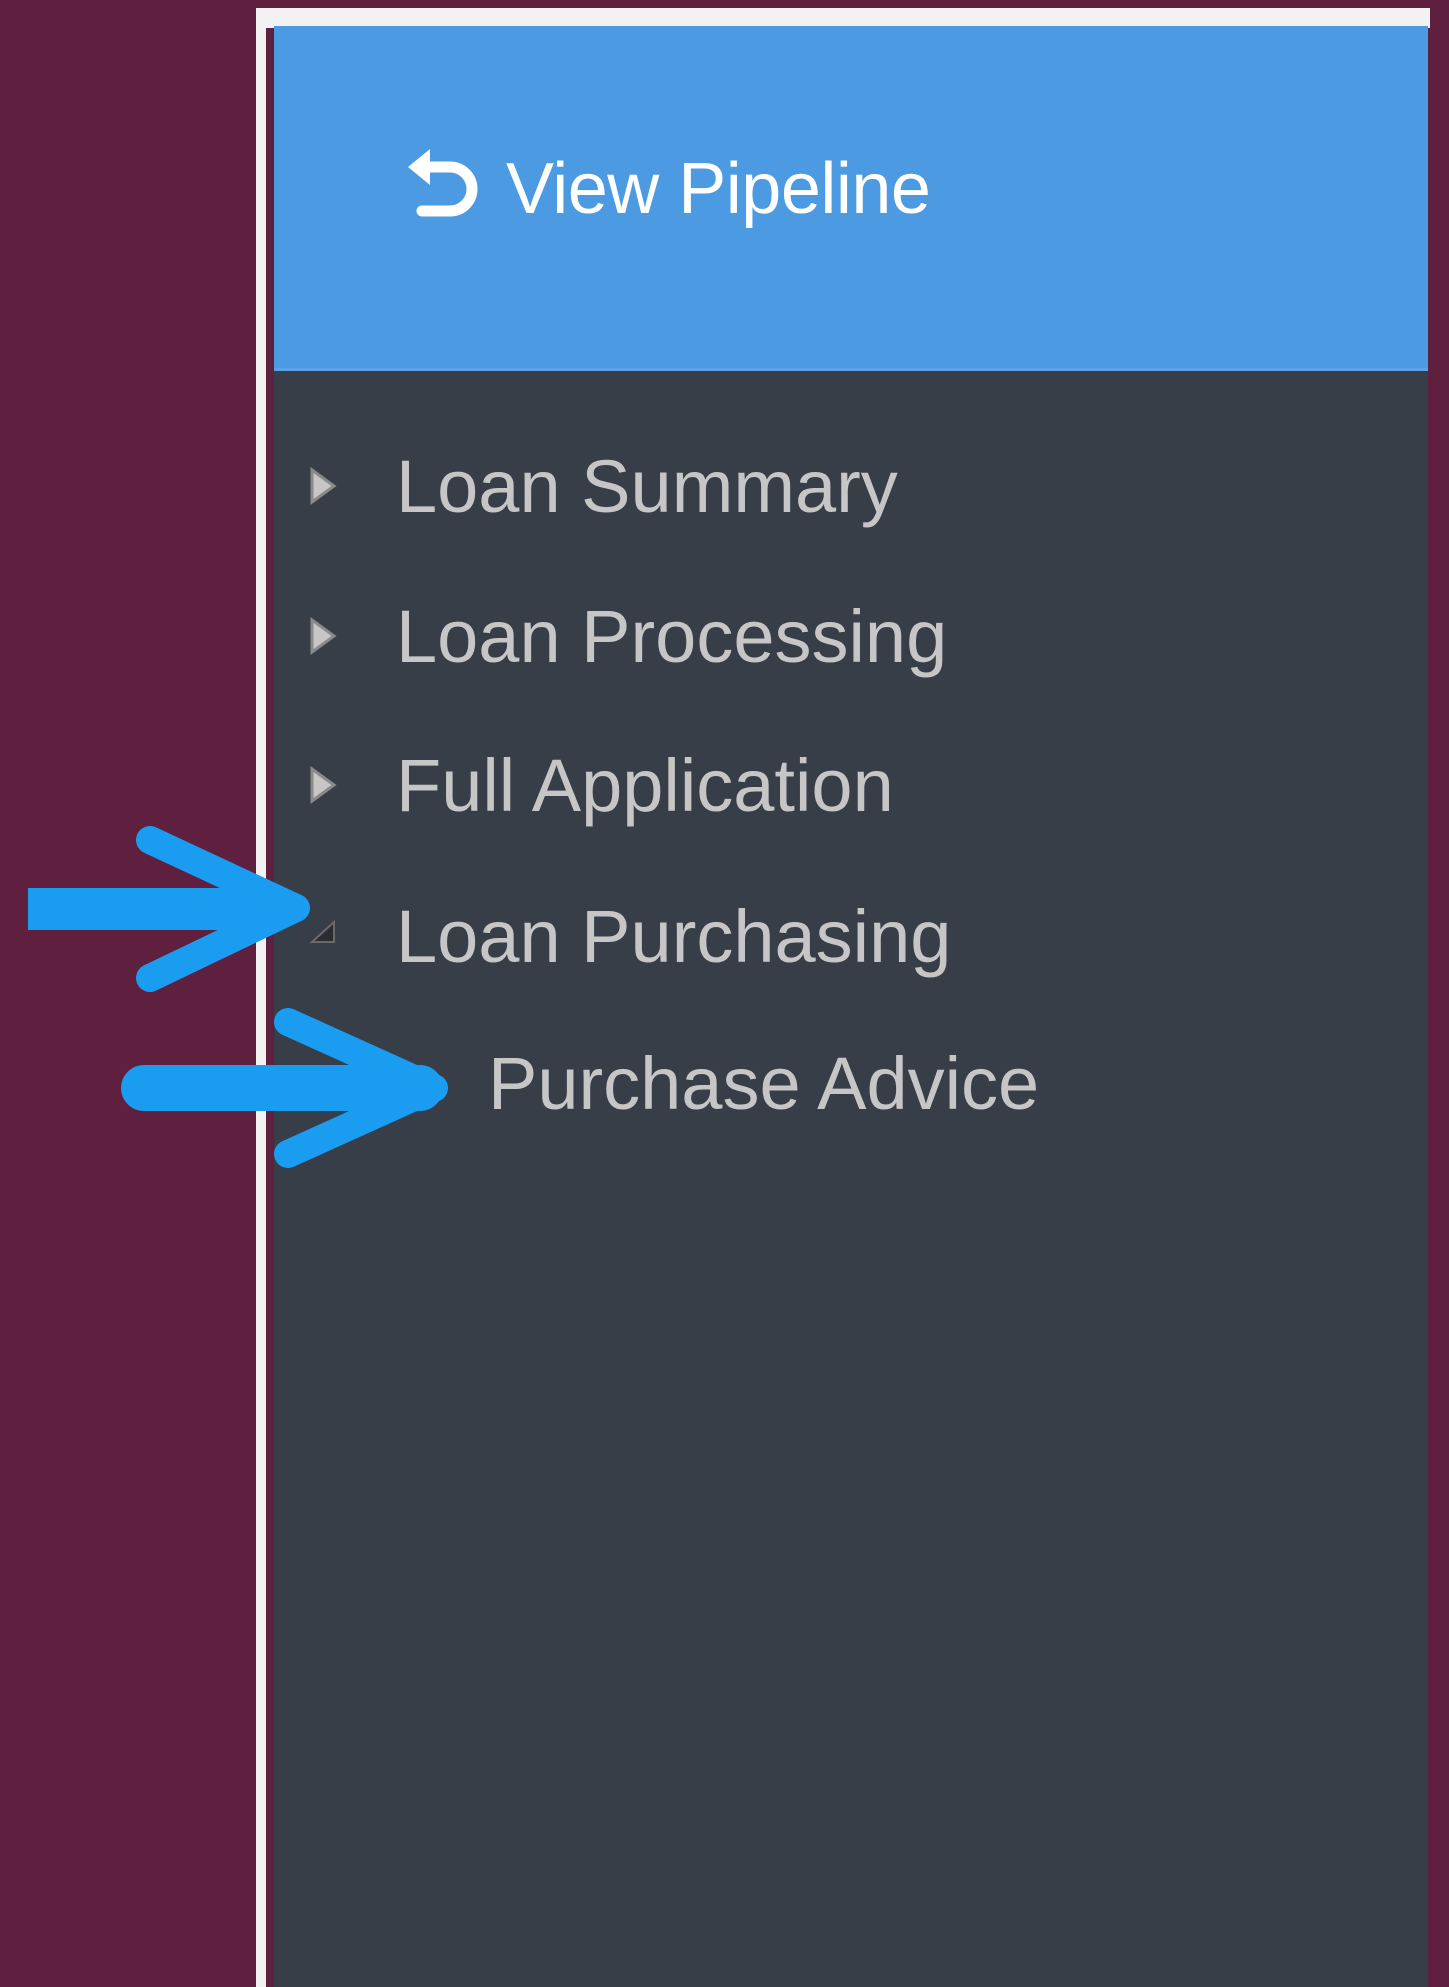  What do you see at coordinates (672, 636) in the screenshot?
I see `nav-item-label: Loan Processing` at bounding box center [672, 636].